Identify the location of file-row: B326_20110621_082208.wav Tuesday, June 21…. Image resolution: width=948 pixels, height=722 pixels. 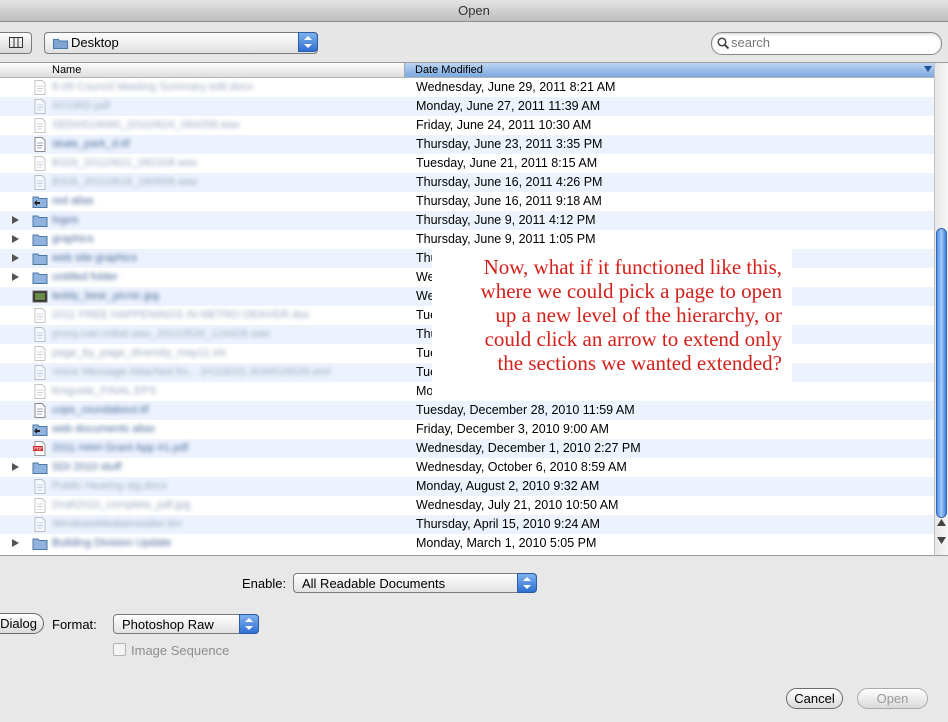
(467, 163).